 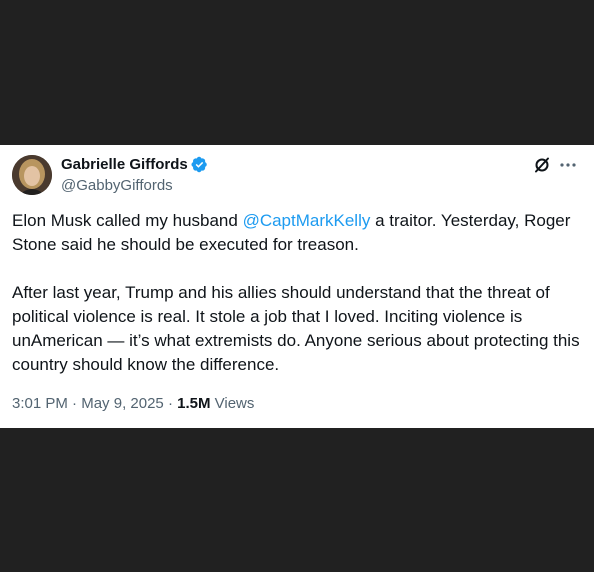 I want to click on more-options-icon, so click(x=568, y=165).